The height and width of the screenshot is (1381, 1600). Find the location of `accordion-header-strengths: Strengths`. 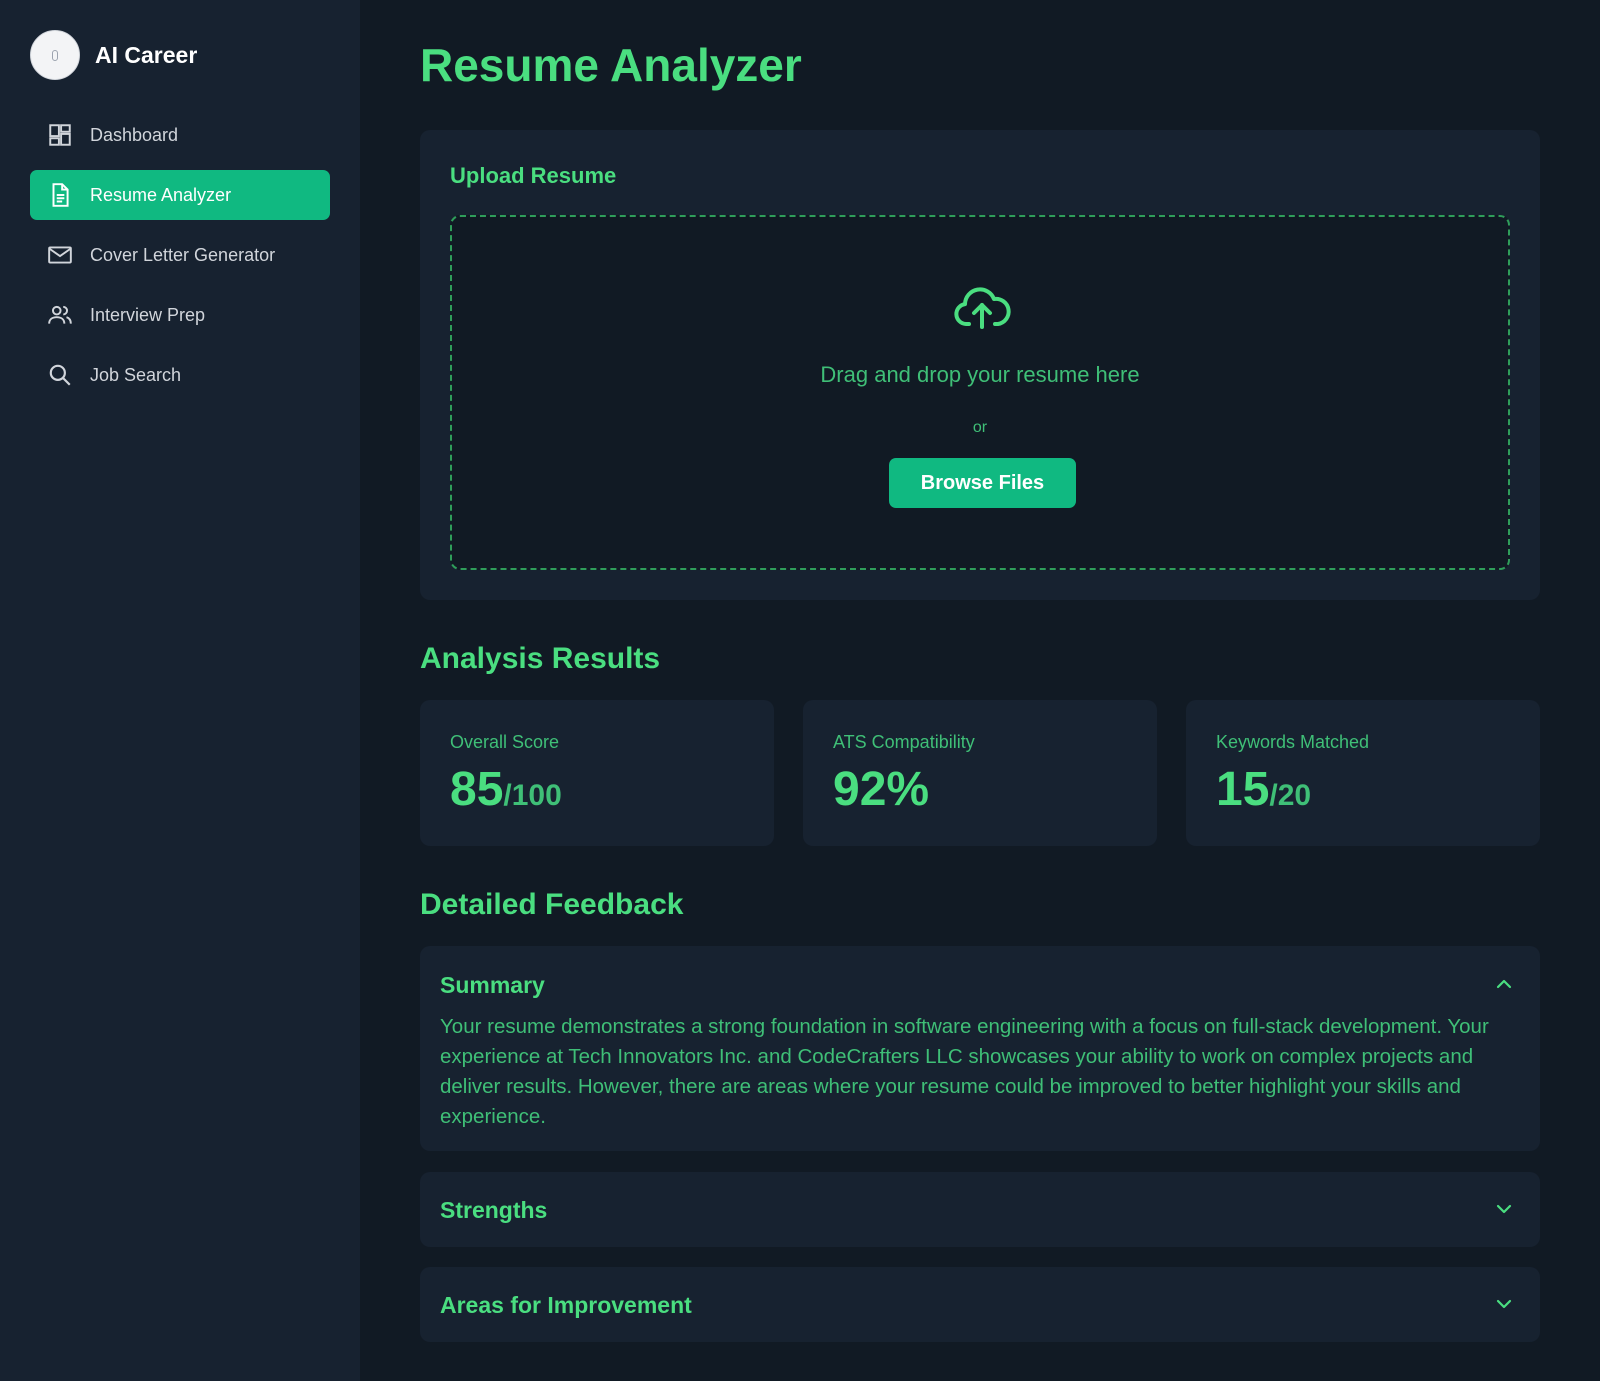

accordion-header-strengths: Strengths is located at coordinates (493, 1210).